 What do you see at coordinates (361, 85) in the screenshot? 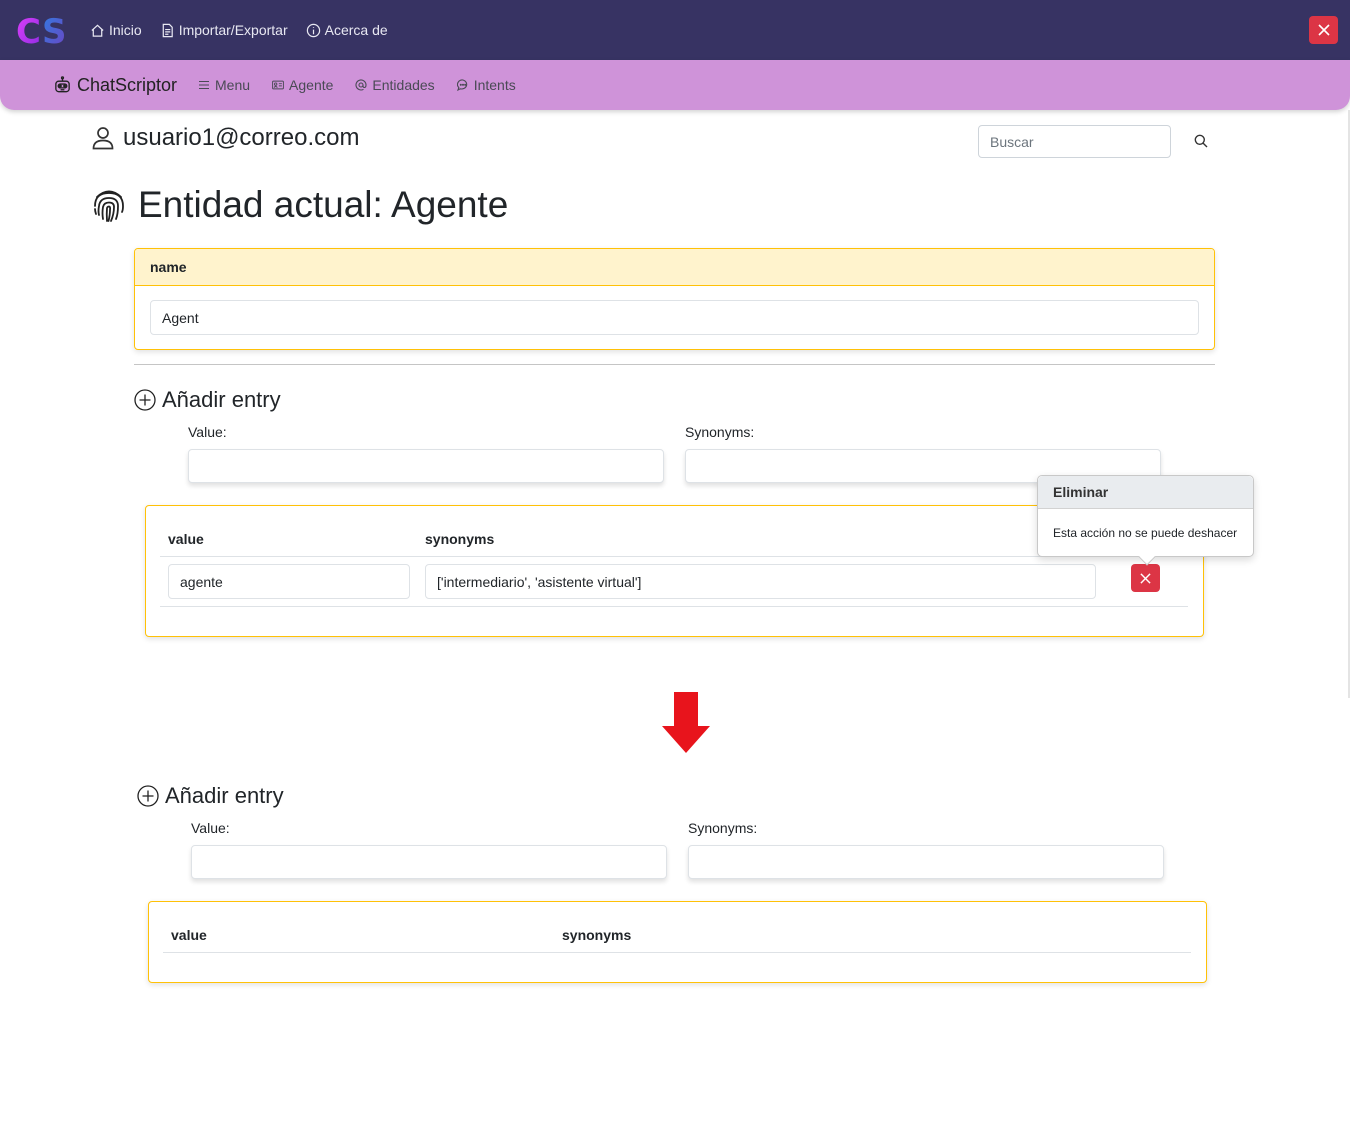
I see `at-icon` at bounding box center [361, 85].